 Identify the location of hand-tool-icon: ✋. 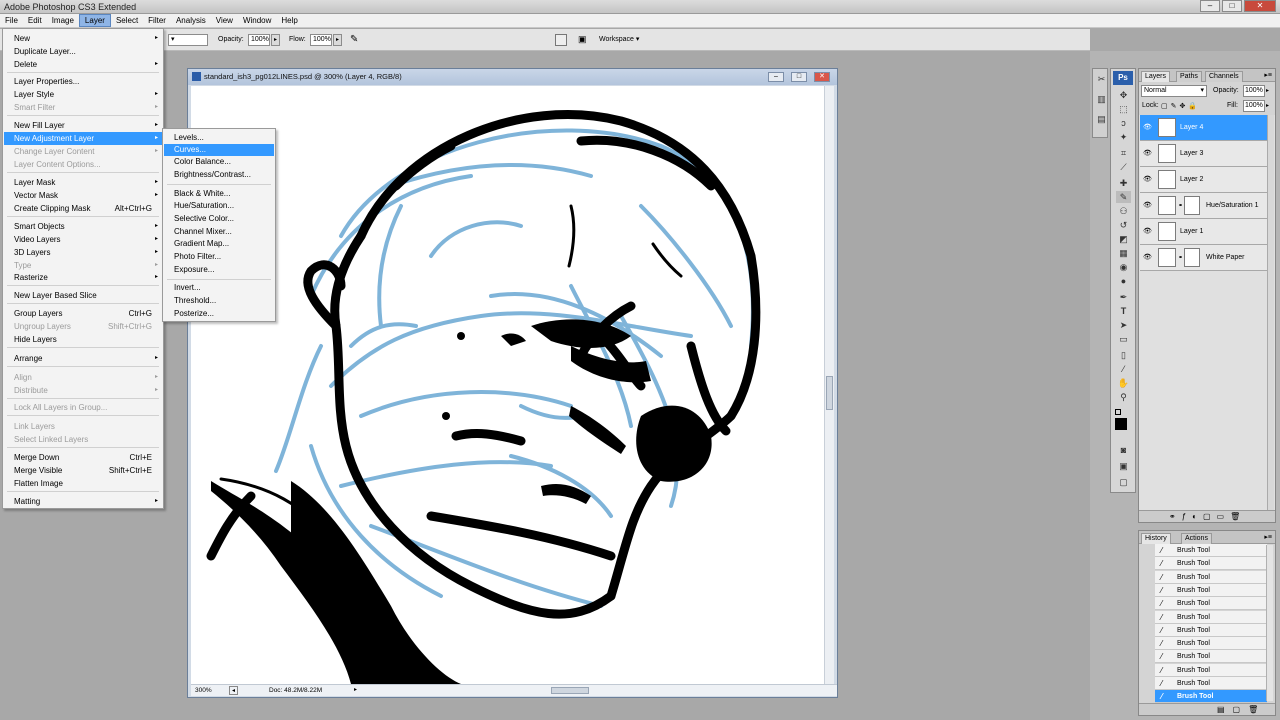
(1123, 383).